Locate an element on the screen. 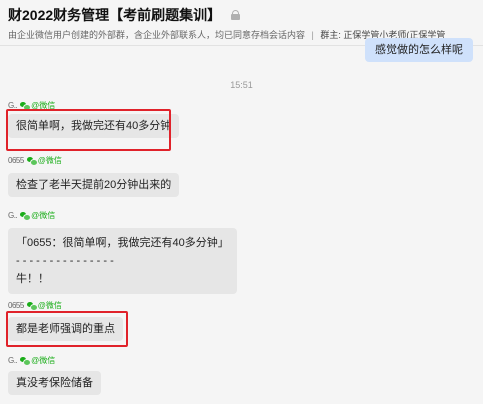 The height and width of the screenshot is (404, 483). title-row: 财2022财务管理【考前刷题集训】 is located at coordinates (124, 15).